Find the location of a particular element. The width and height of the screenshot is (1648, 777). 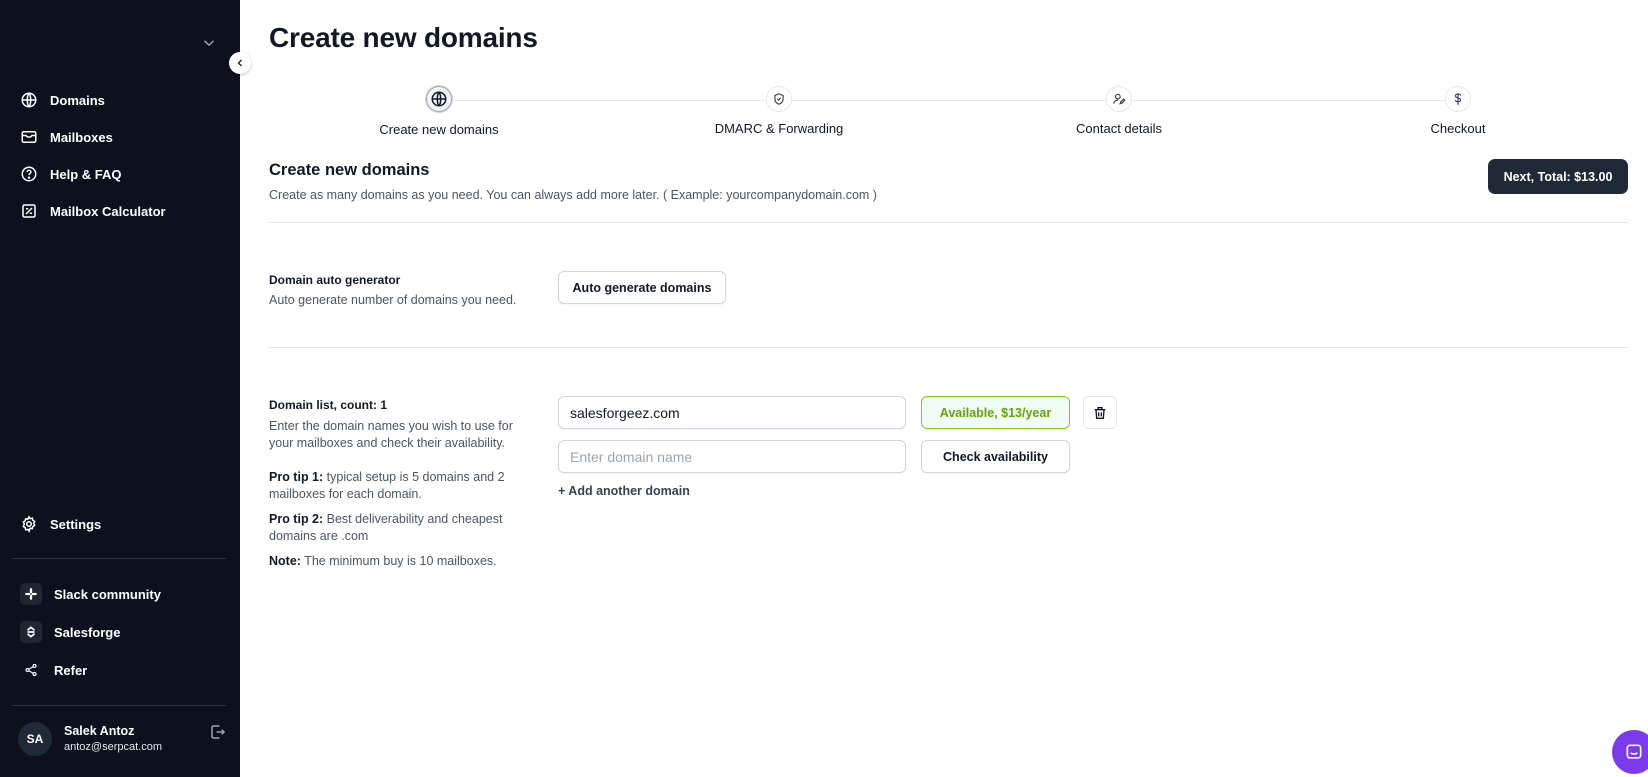

logout-icon is located at coordinates (218, 732).